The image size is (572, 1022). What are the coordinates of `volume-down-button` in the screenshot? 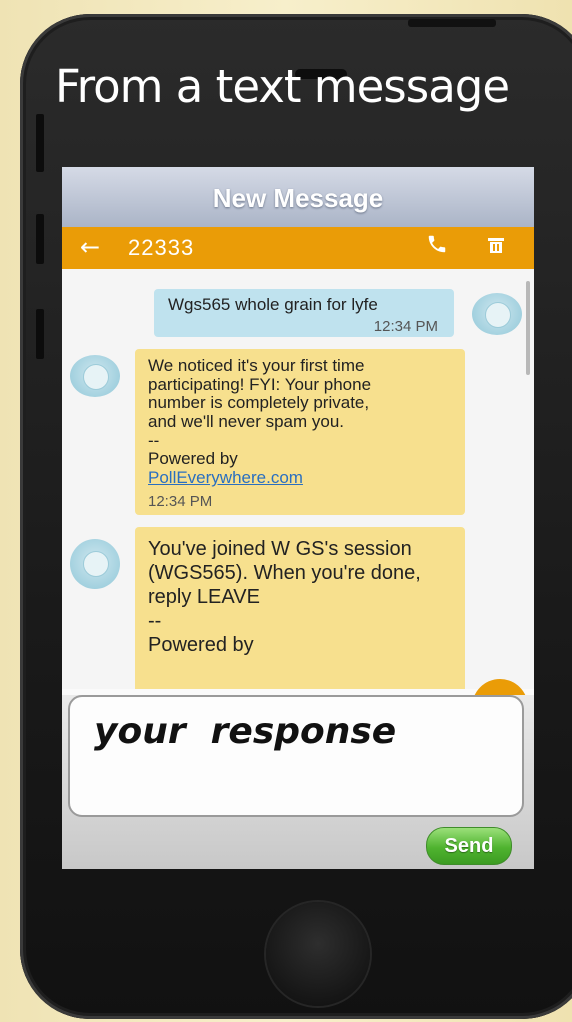 It's located at (40, 334).